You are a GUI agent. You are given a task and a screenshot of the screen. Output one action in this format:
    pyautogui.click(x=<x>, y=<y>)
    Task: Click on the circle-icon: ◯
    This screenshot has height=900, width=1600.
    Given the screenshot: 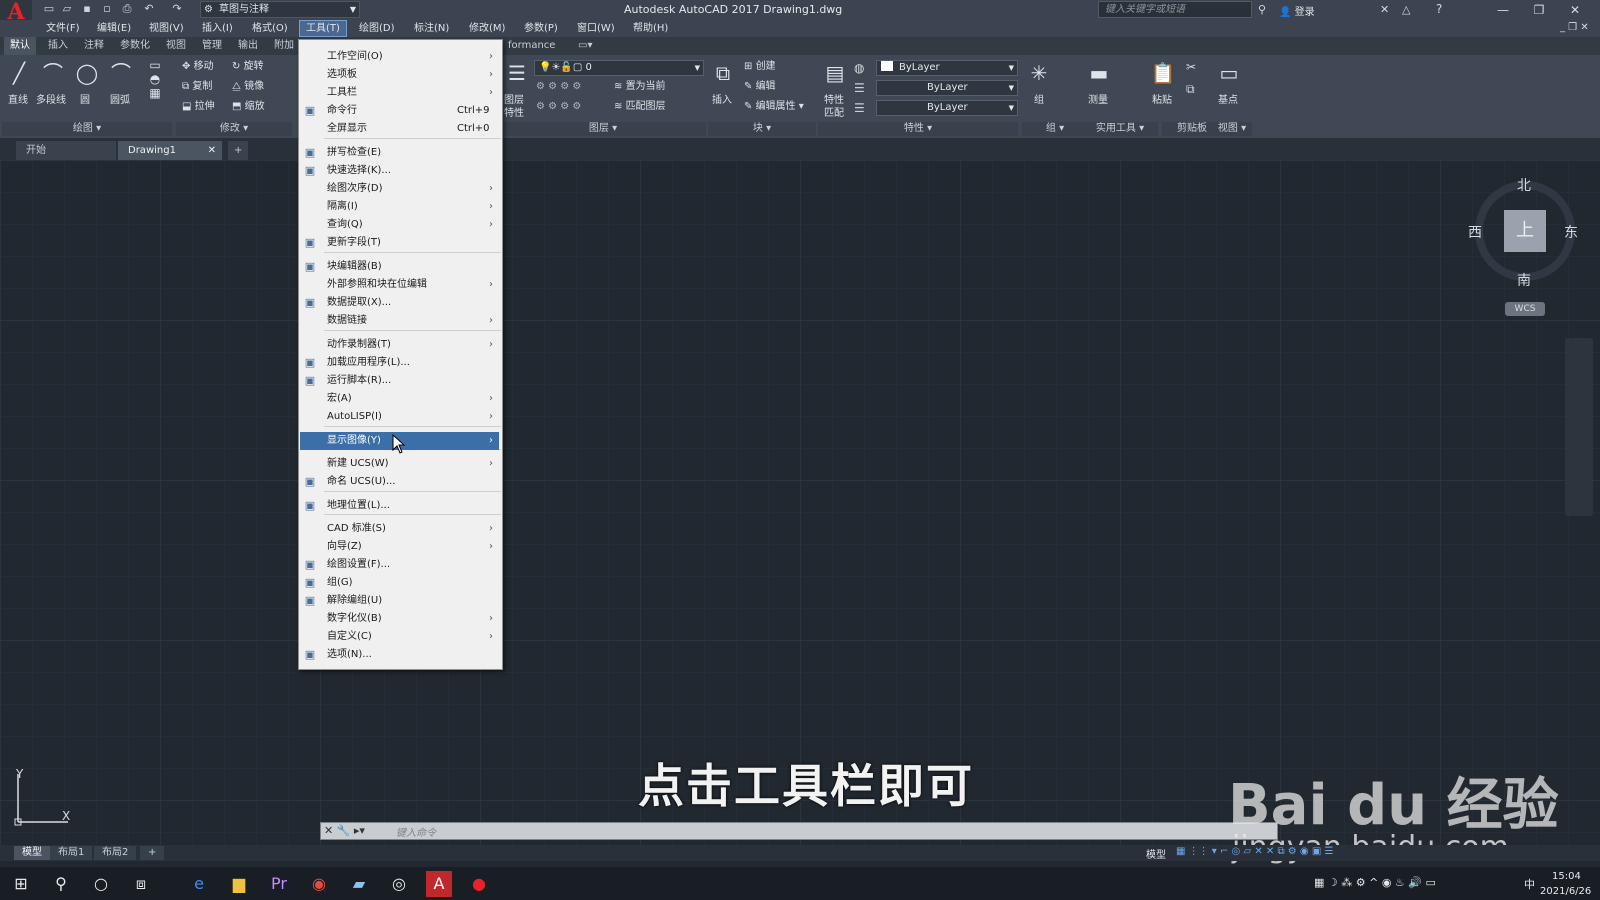 What is the action you would take?
    pyautogui.click(x=87, y=73)
    